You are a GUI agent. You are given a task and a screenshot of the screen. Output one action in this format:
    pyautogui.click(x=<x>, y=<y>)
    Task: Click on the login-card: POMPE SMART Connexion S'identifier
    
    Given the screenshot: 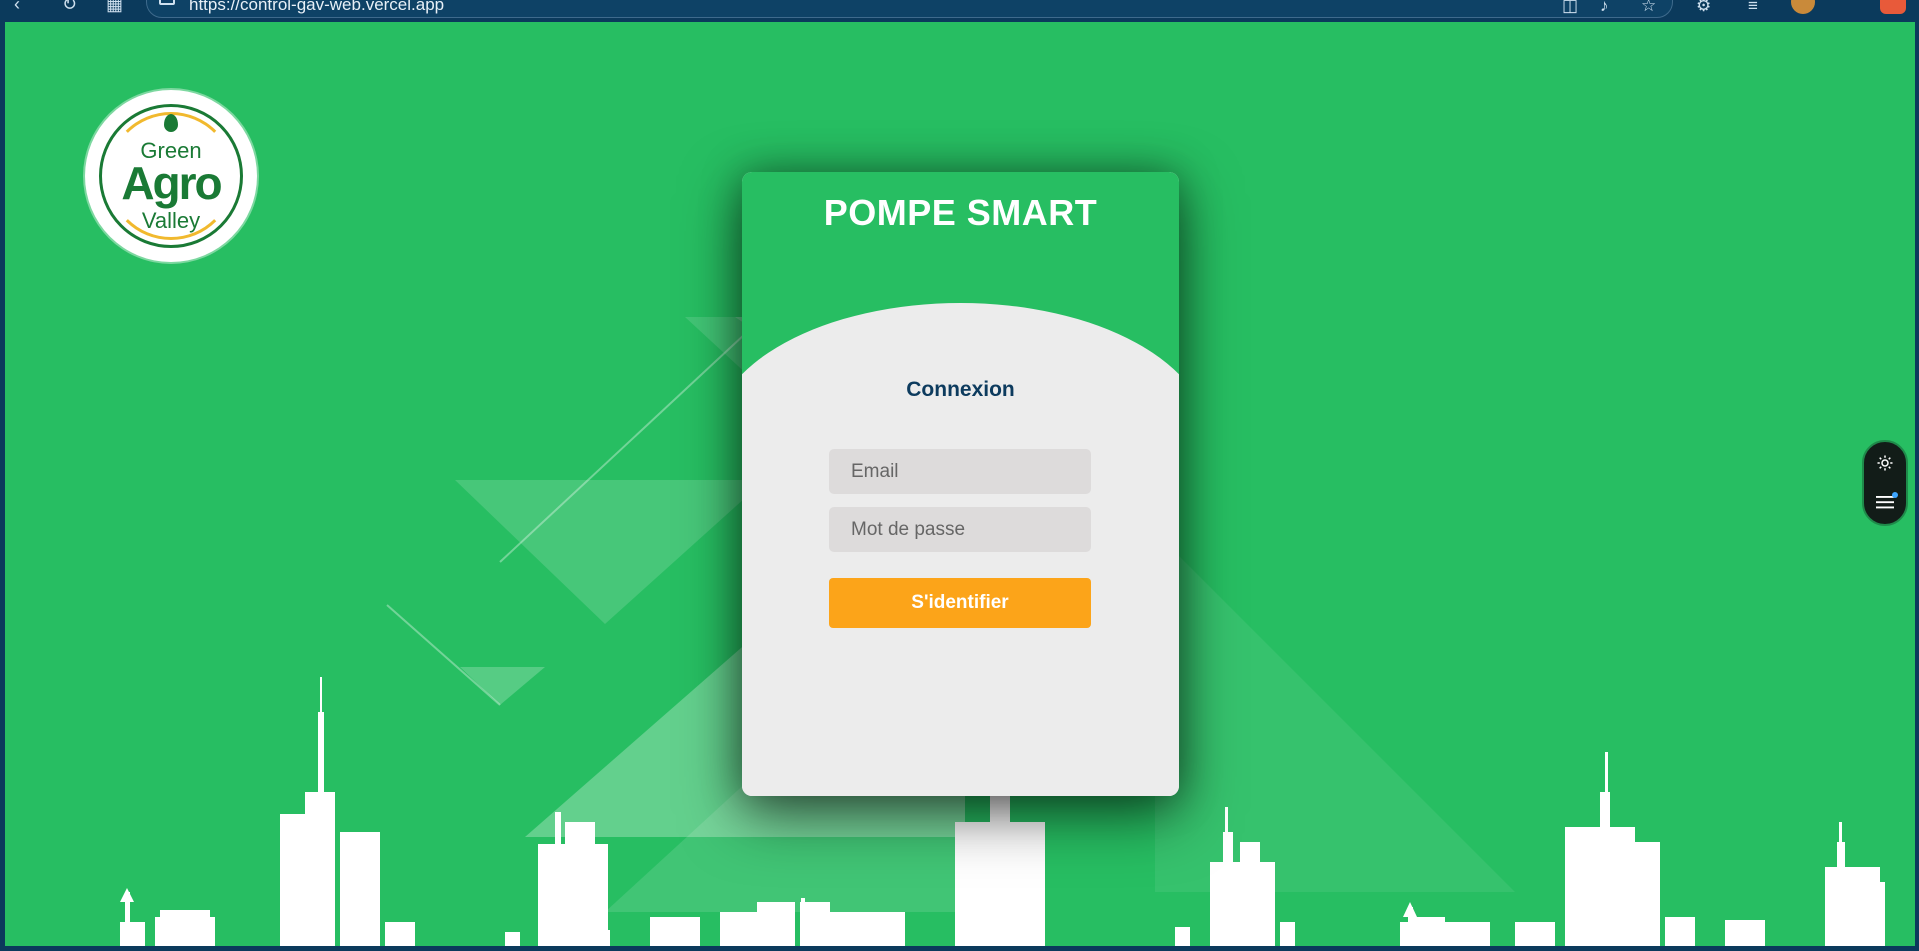 What is the action you would take?
    pyautogui.click(x=960, y=484)
    